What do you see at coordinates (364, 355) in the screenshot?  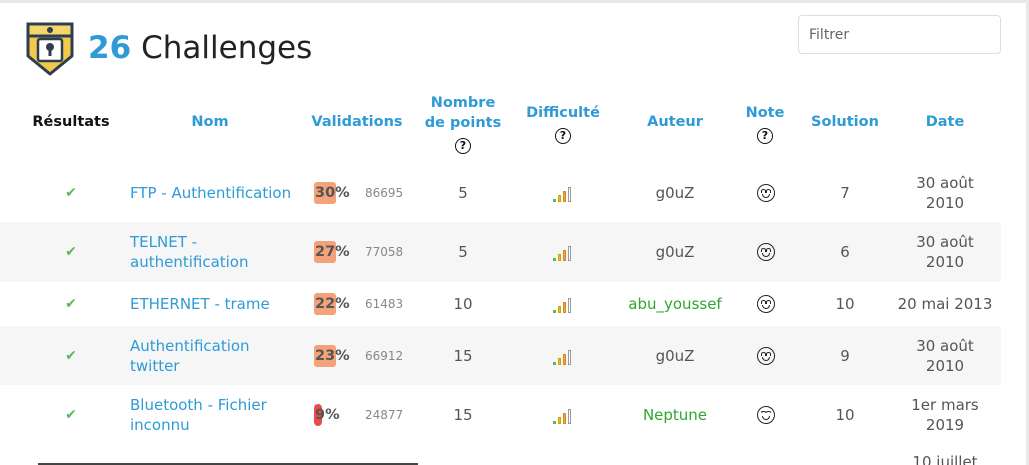 I see `validations-cell: 23% 66912` at bounding box center [364, 355].